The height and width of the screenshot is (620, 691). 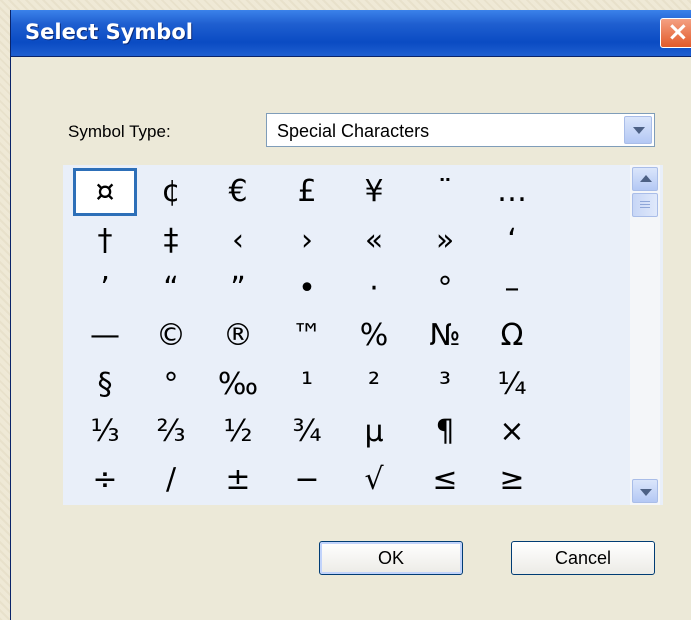 What do you see at coordinates (171, 336) in the screenshot?
I see `symbol-cell: ©` at bounding box center [171, 336].